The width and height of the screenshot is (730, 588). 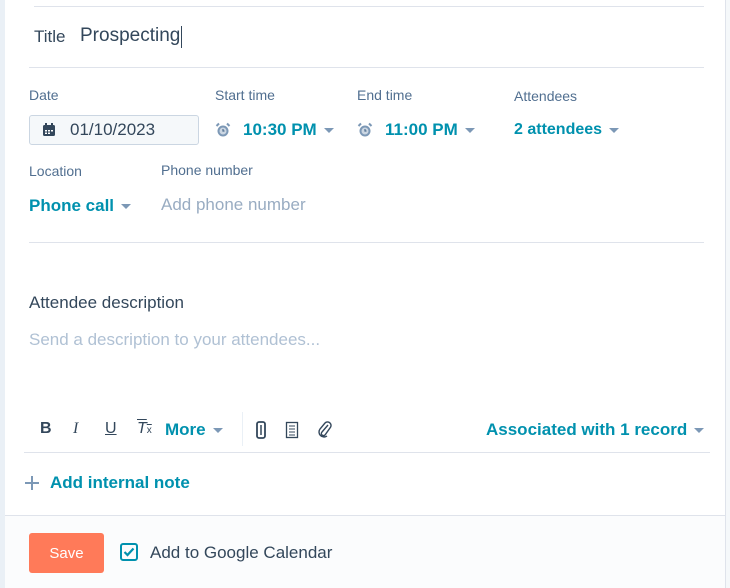 I want to click on title-value: Prospecting, so click(x=130, y=35).